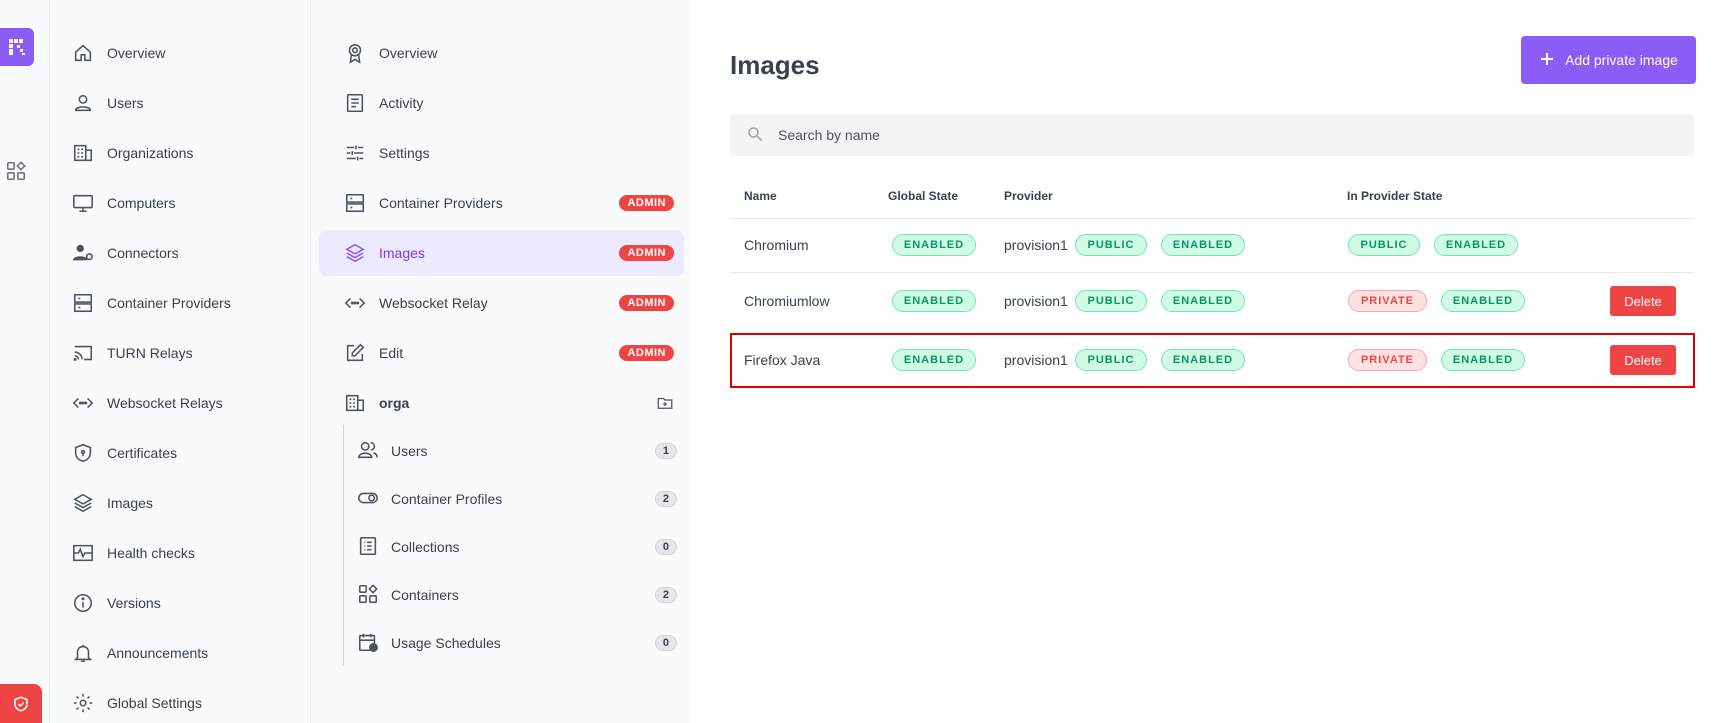  I want to click on sidebar-item-users: Users, so click(107, 103).